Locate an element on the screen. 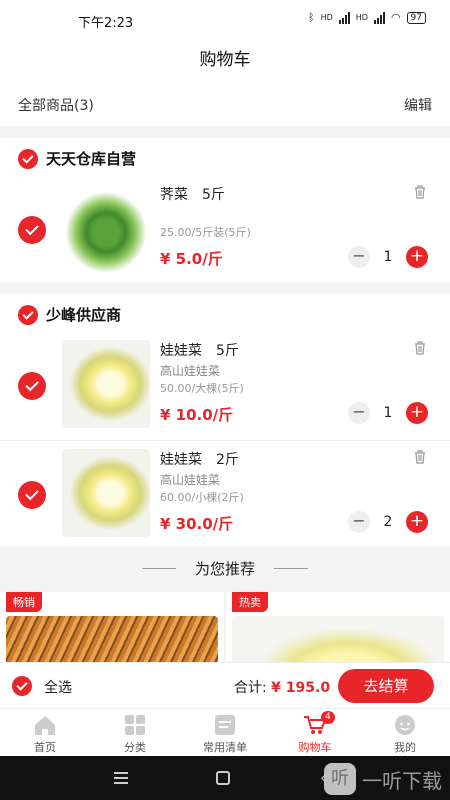  home-button-icon is located at coordinates (223, 778).